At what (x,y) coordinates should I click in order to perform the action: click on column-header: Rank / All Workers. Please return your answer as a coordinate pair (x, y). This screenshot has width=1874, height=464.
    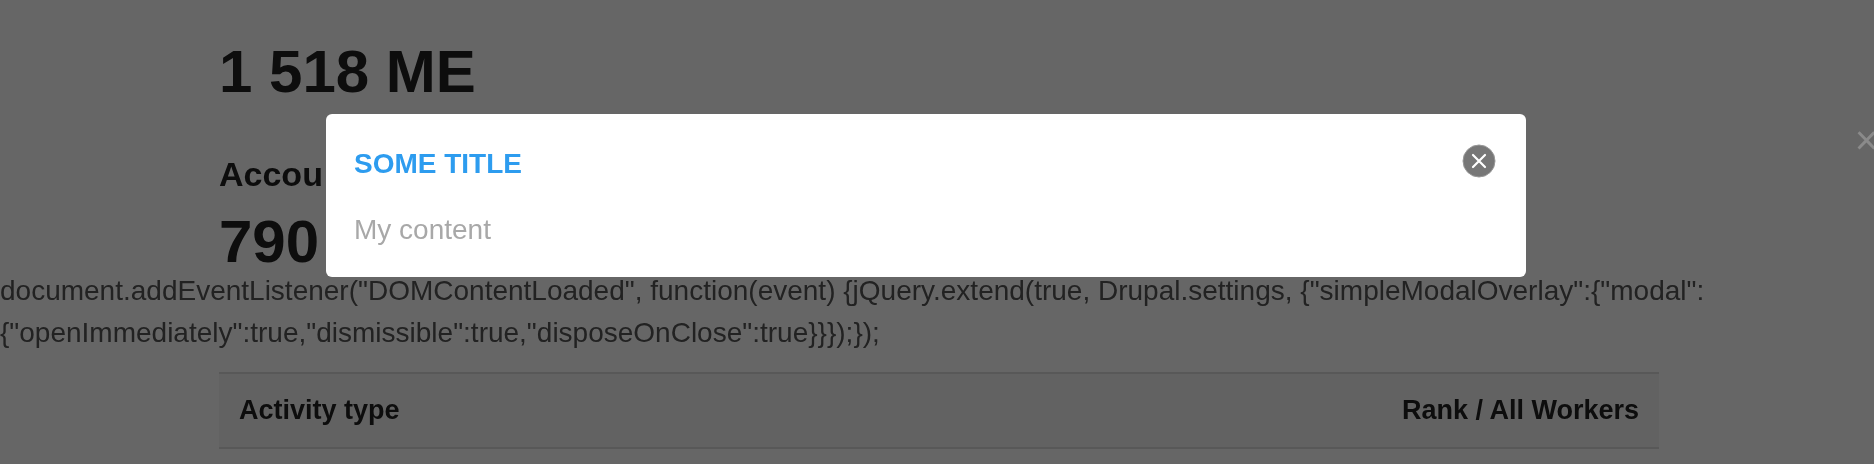
    Looking at the image, I should click on (1520, 410).